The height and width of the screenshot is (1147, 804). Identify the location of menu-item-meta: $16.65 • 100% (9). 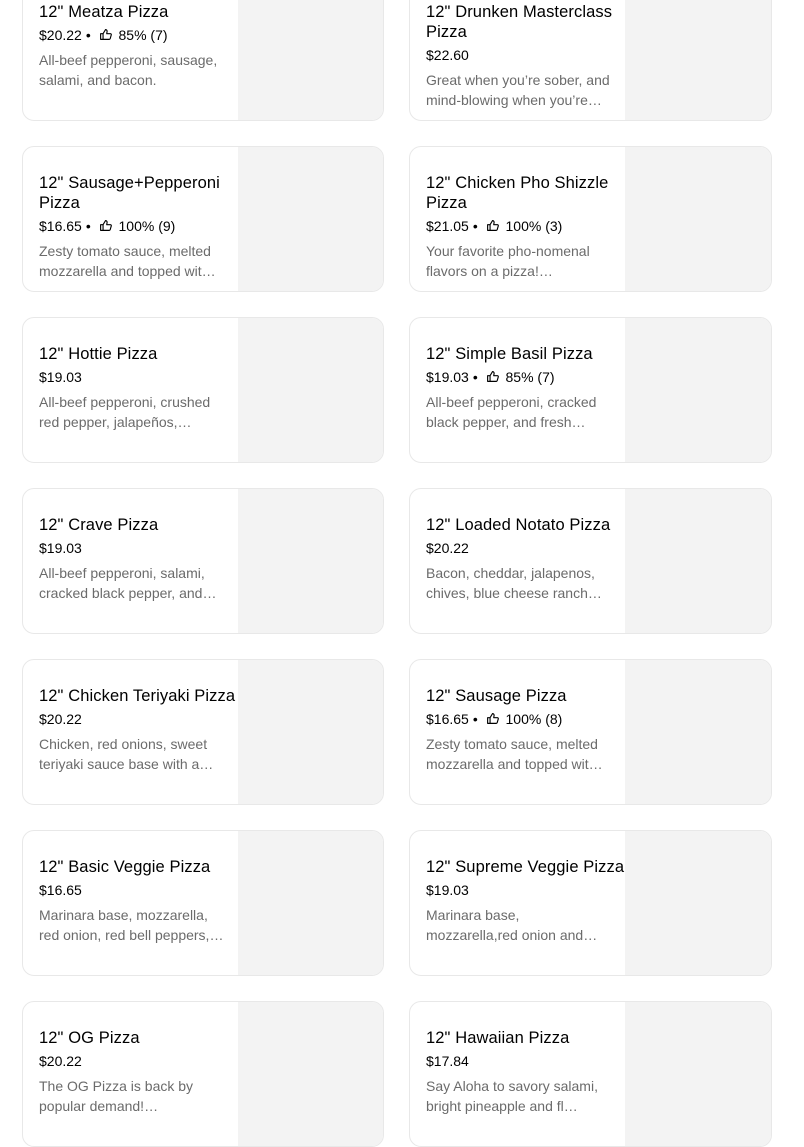
(138, 226).